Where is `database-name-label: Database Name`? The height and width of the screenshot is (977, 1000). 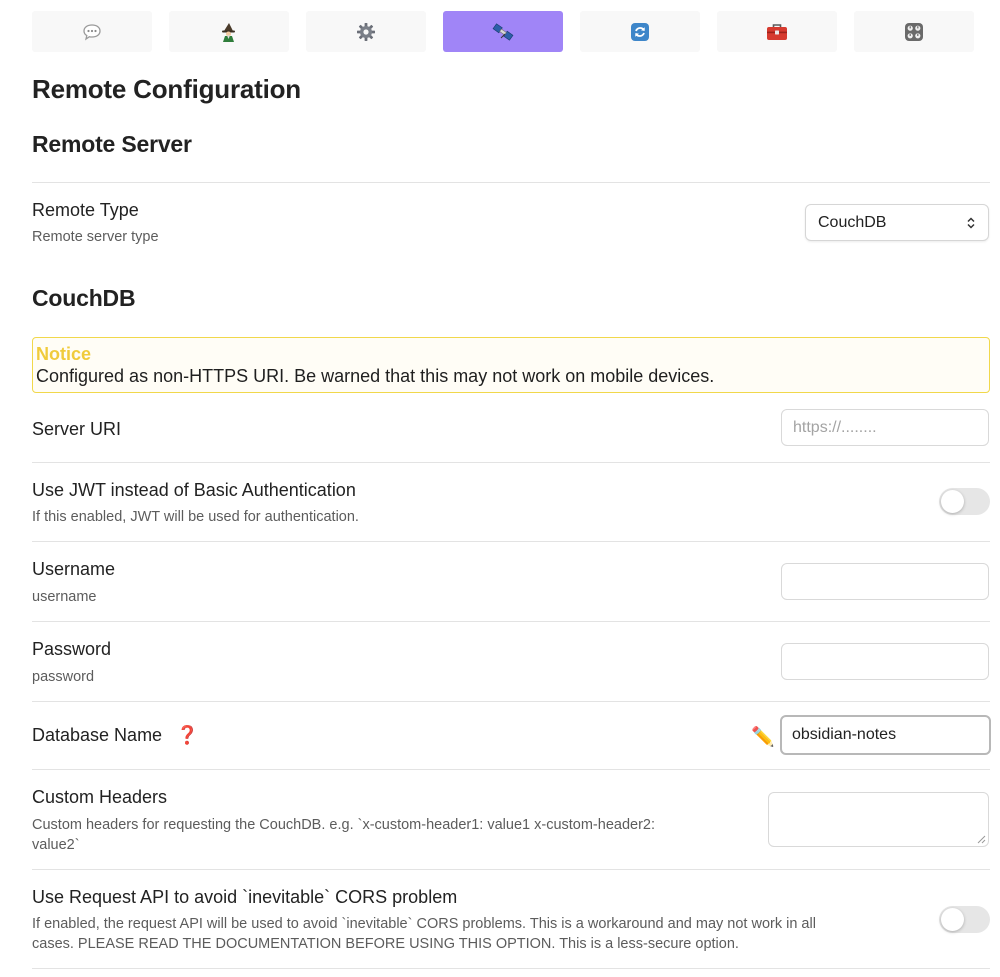 database-name-label: Database Name is located at coordinates (97, 735).